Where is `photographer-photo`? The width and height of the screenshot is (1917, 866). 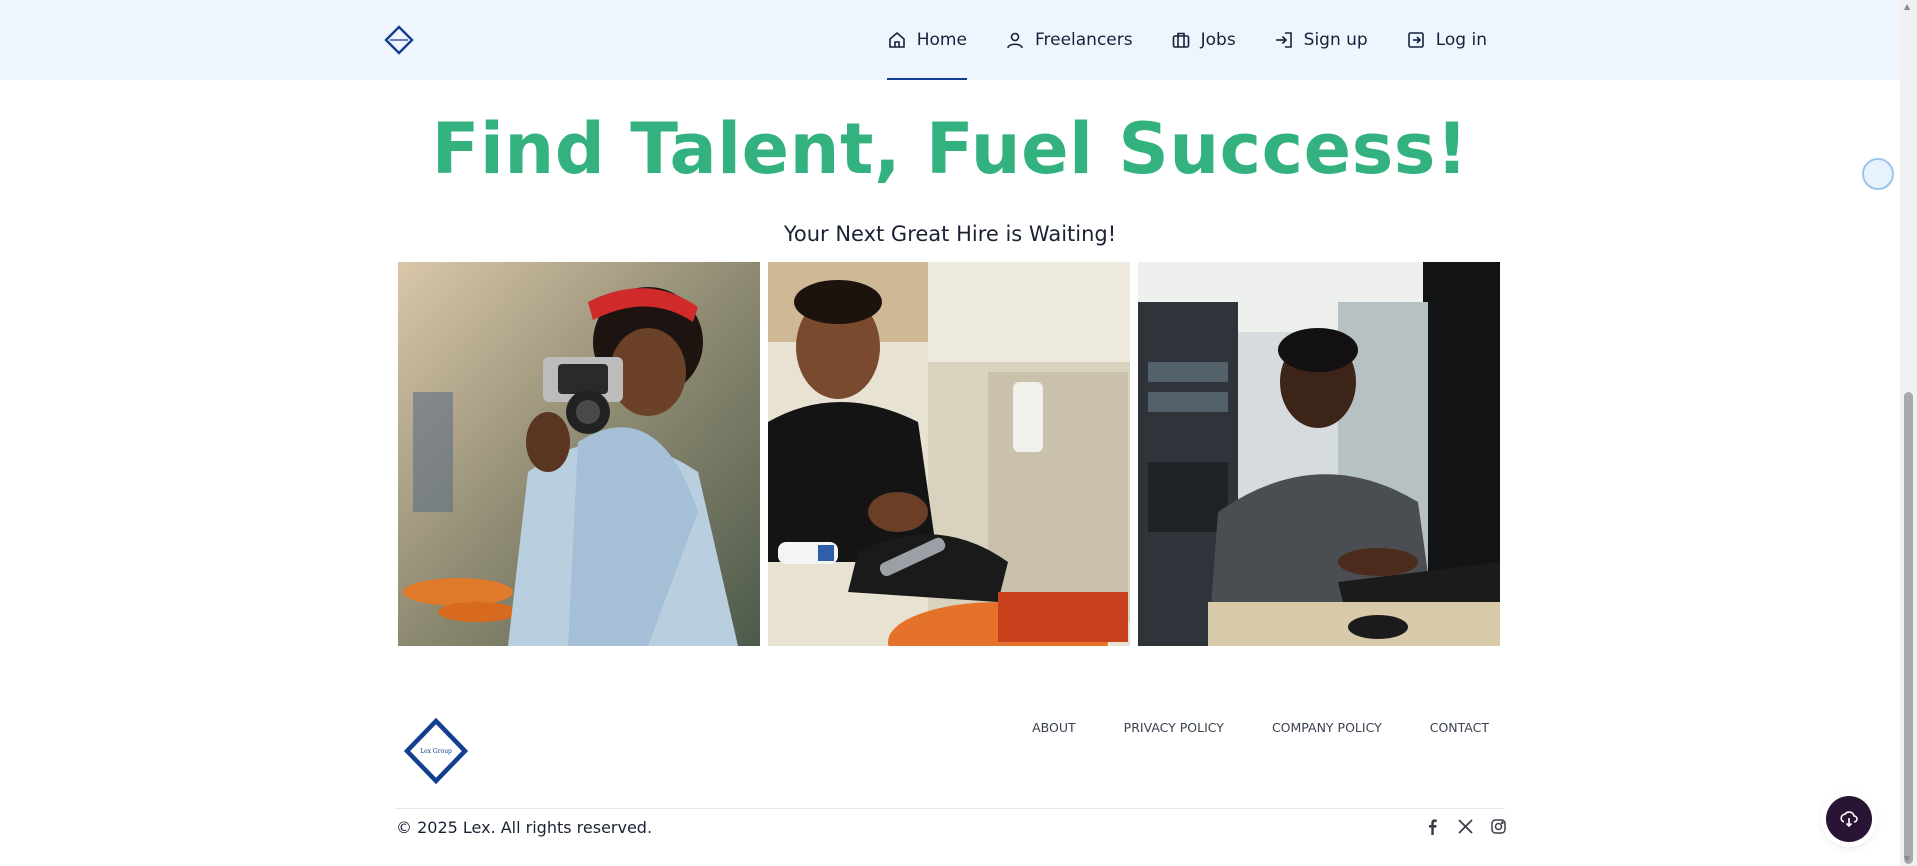
photographer-photo is located at coordinates (579, 454).